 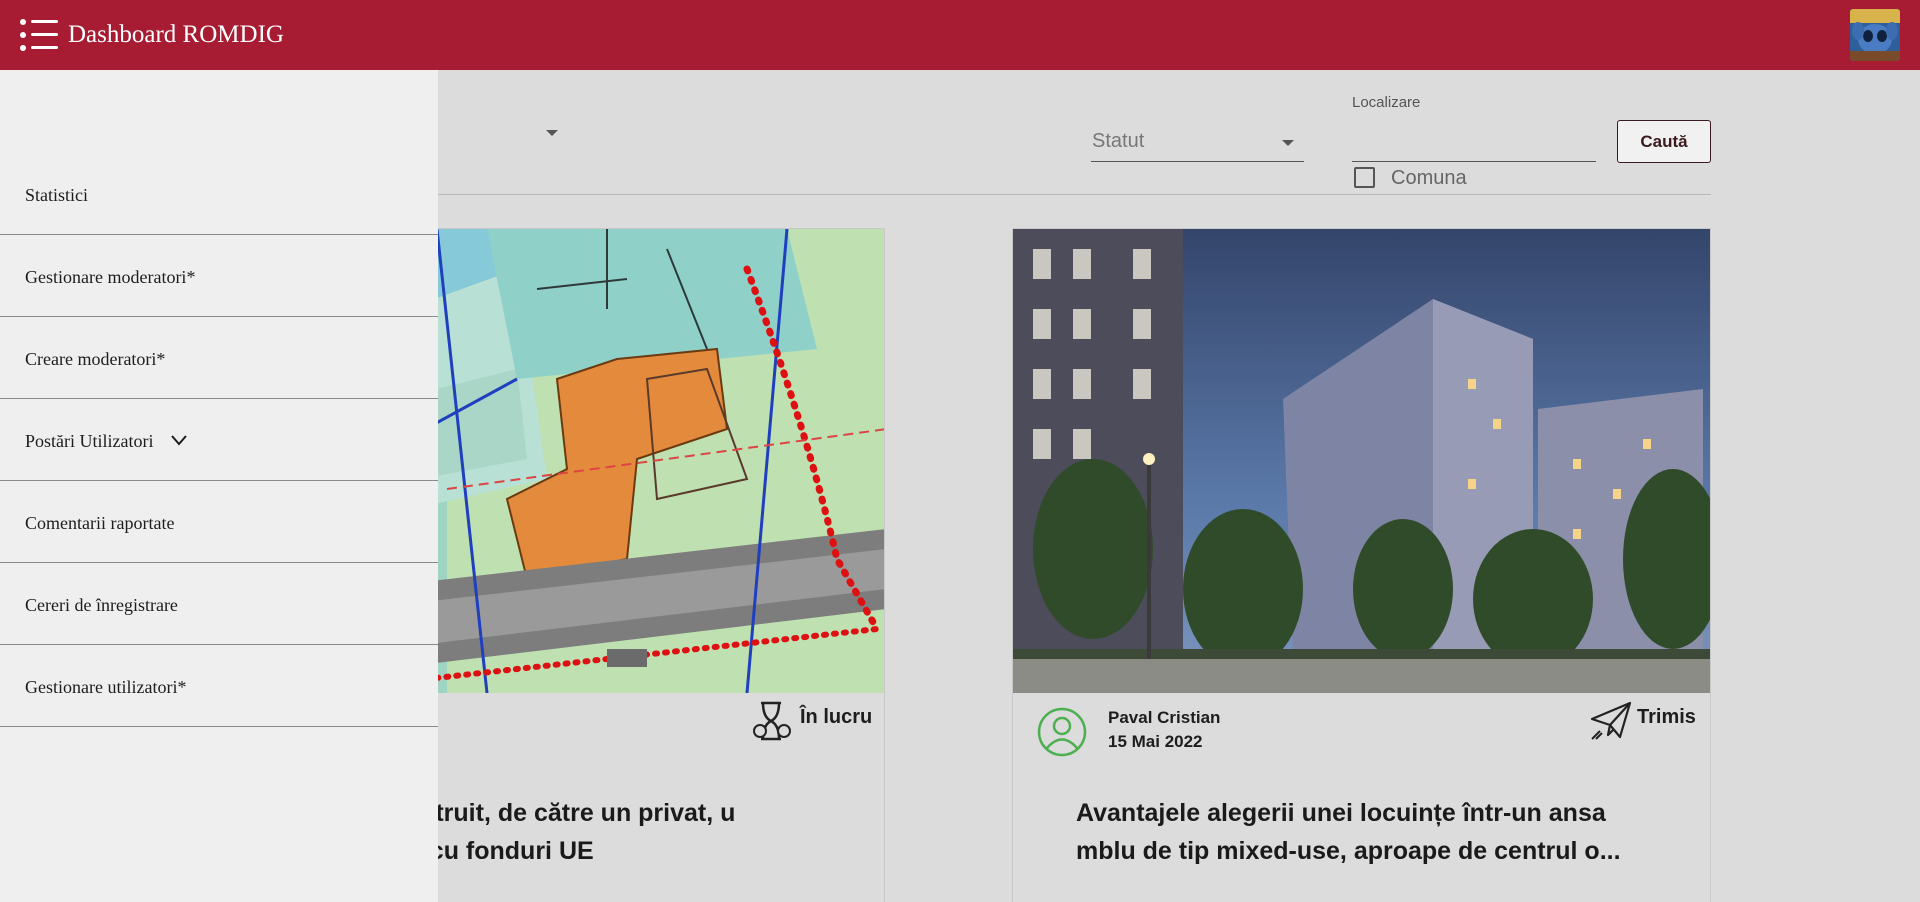 I want to click on sidebar-item-label: Statistici, so click(x=56, y=195).